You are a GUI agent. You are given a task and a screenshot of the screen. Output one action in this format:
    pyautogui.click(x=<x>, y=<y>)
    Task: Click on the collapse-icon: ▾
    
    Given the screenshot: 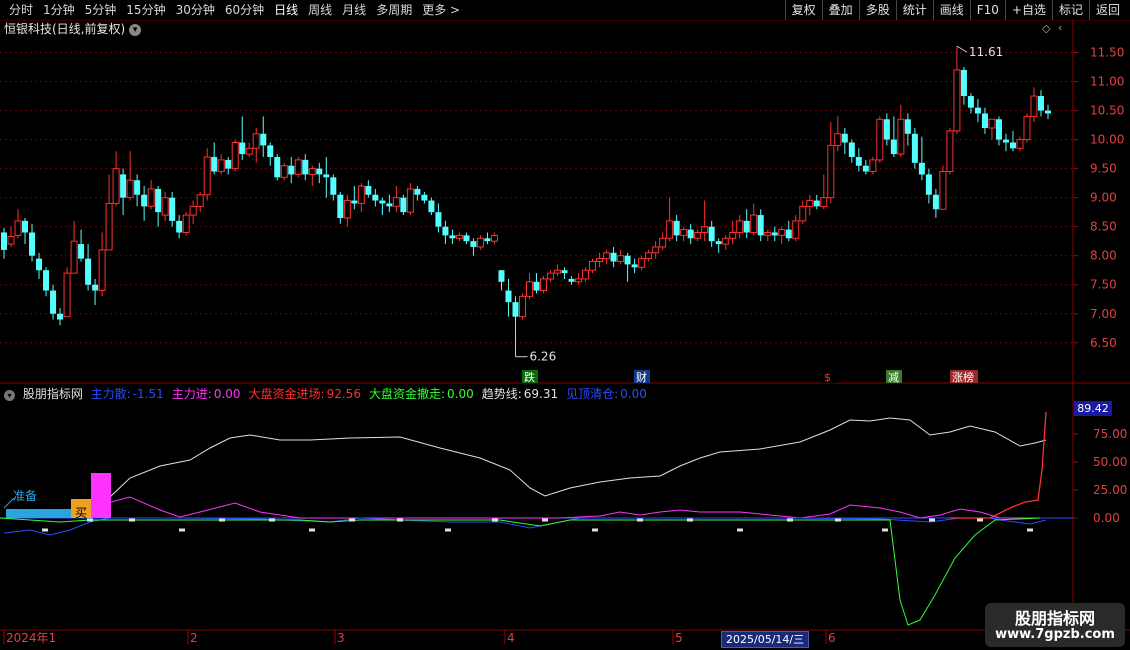 What is the action you would take?
    pyautogui.click(x=9, y=395)
    